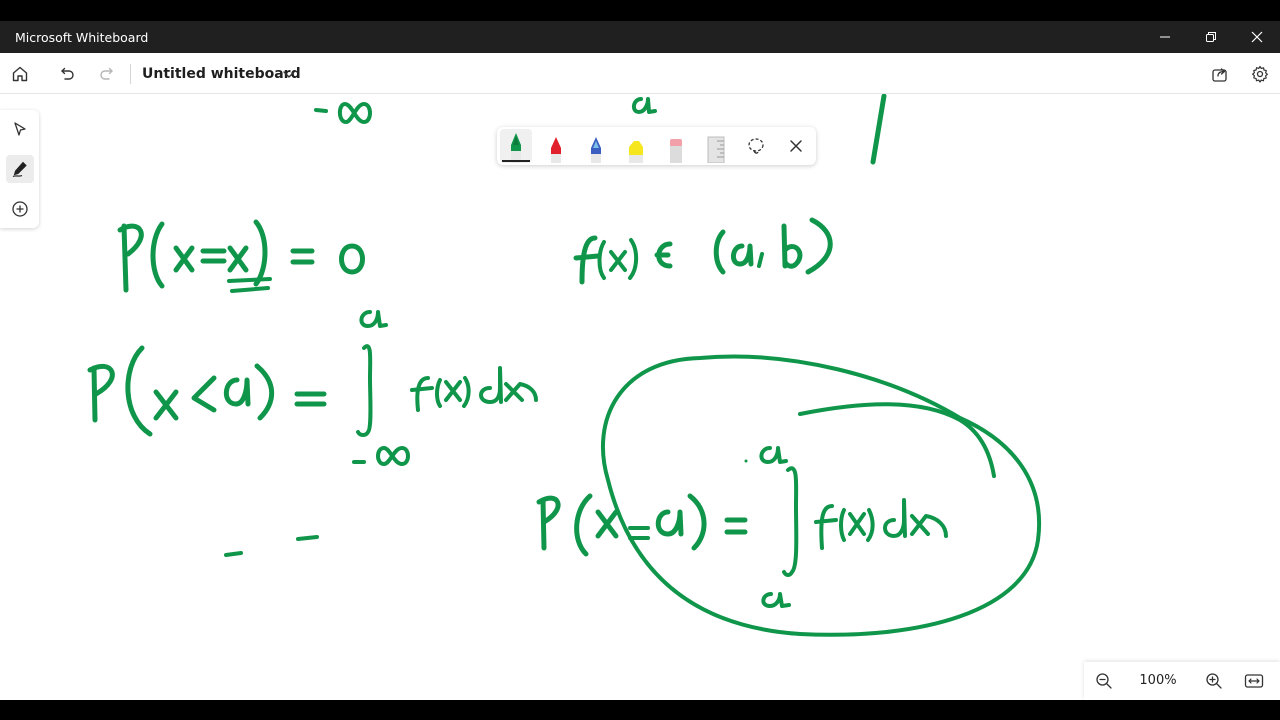  I want to click on zoom-out-icon, so click(1104, 681).